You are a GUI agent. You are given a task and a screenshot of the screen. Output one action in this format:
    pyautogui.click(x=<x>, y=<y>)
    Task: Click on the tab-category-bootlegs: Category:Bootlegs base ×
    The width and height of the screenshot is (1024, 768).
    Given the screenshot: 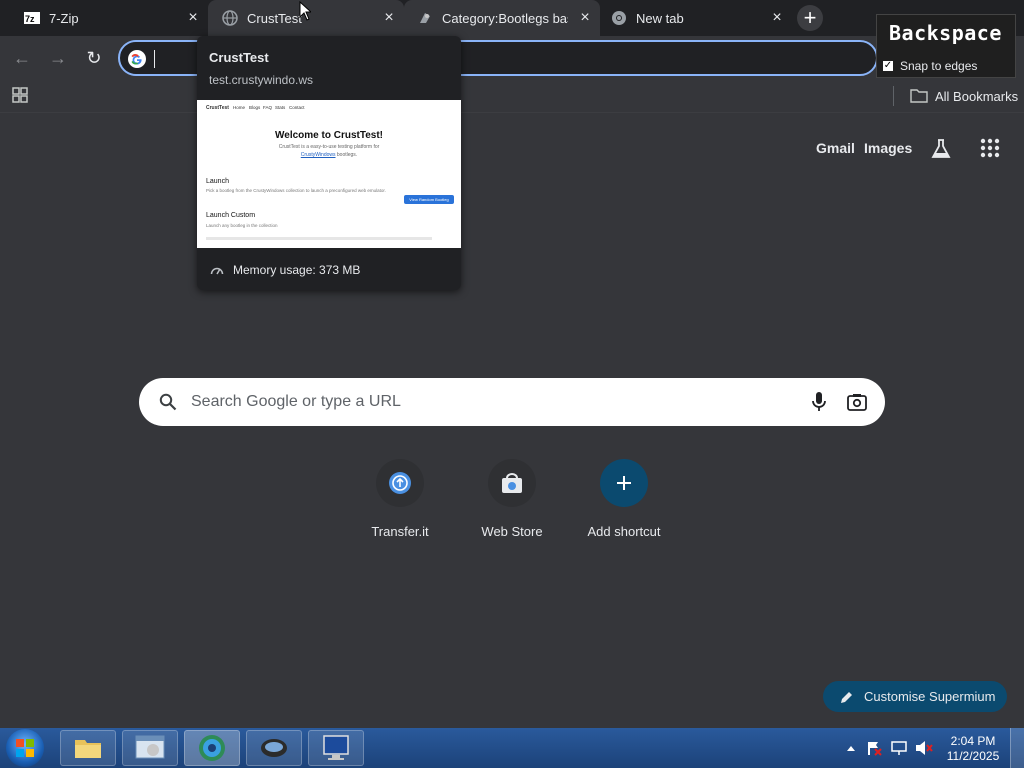 What is the action you would take?
    pyautogui.click(x=502, y=18)
    